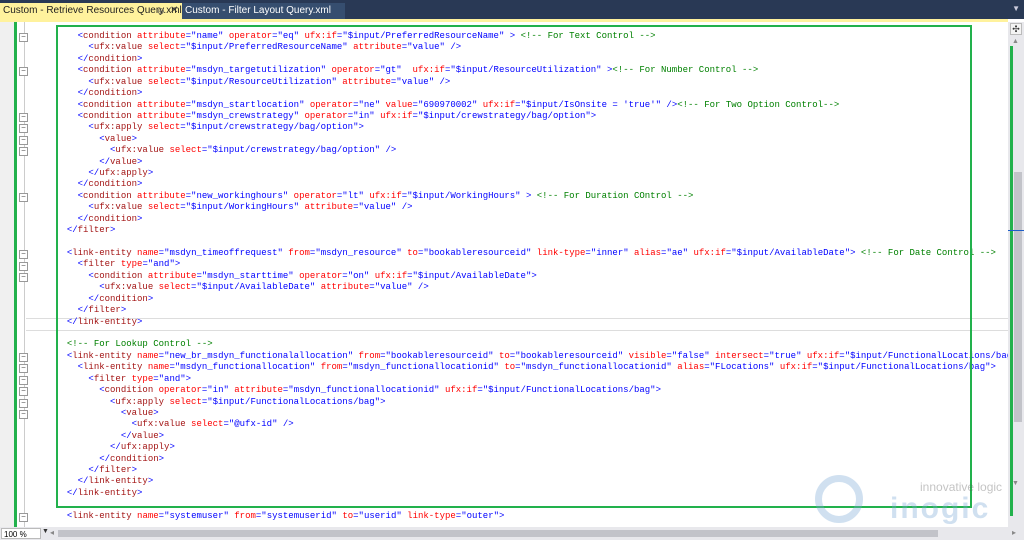 This screenshot has height=540, width=1024. I want to click on change-indicator-bar, so click(15, 281).